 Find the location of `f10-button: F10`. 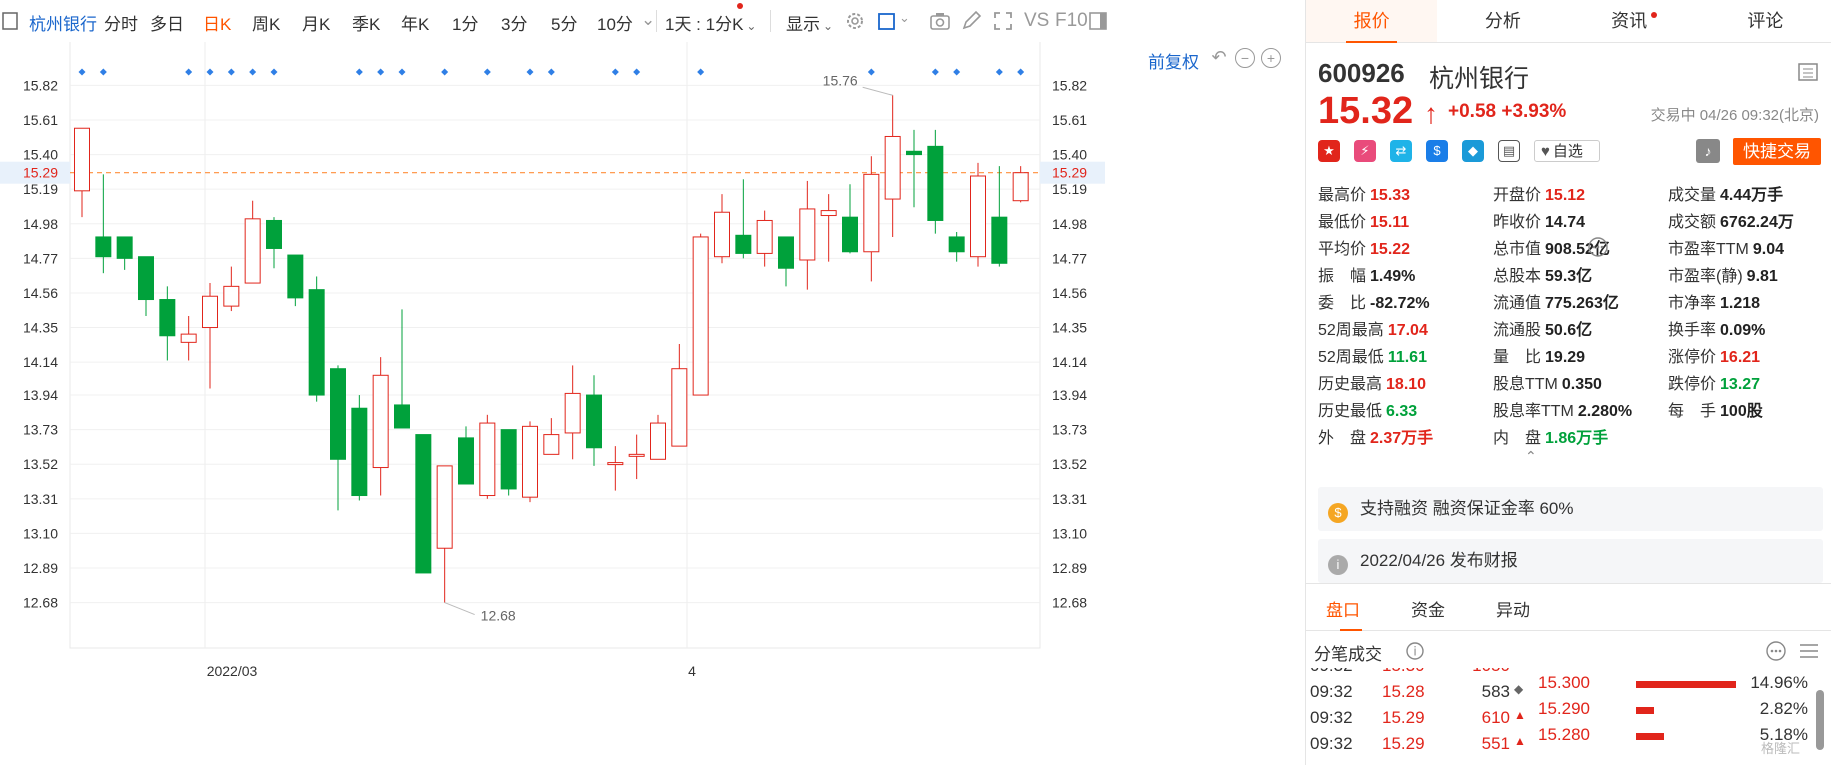

f10-button: F10 is located at coordinates (1071, 21).